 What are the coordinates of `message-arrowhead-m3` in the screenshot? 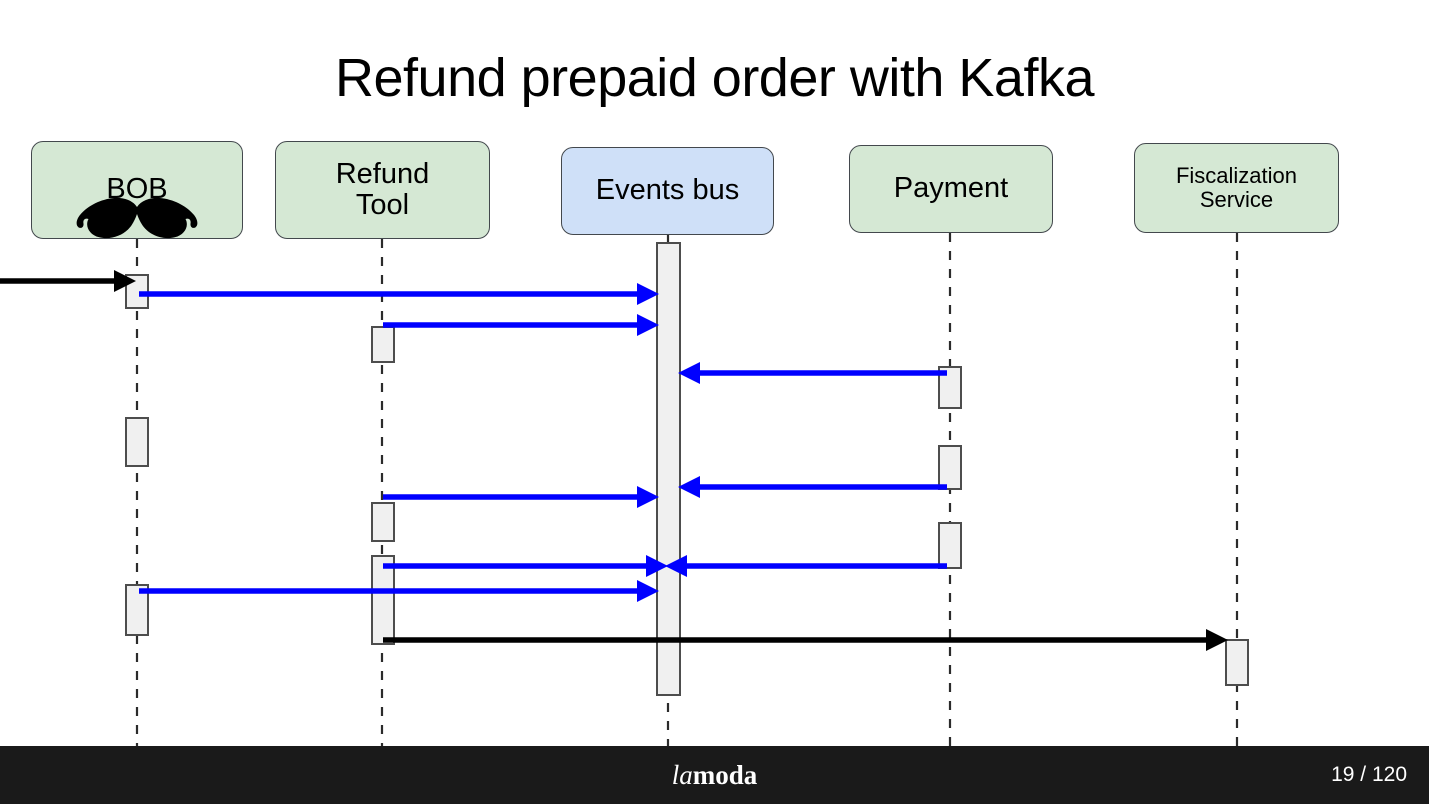 It's located at (689, 373).